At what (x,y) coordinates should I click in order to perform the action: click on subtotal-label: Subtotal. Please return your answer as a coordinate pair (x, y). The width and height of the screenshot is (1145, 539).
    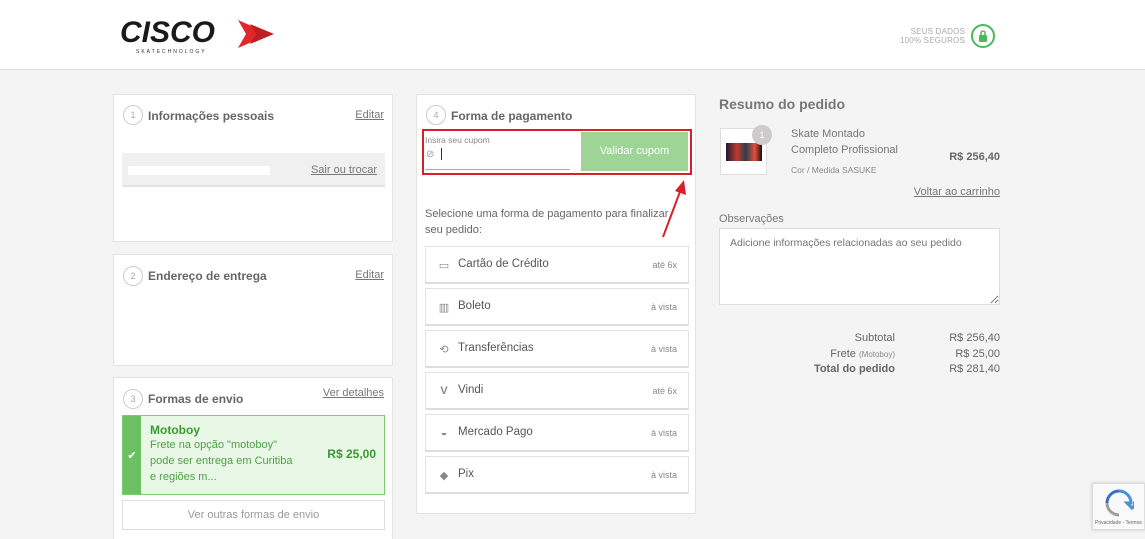
    Looking at the image, I should click on (874, 338).